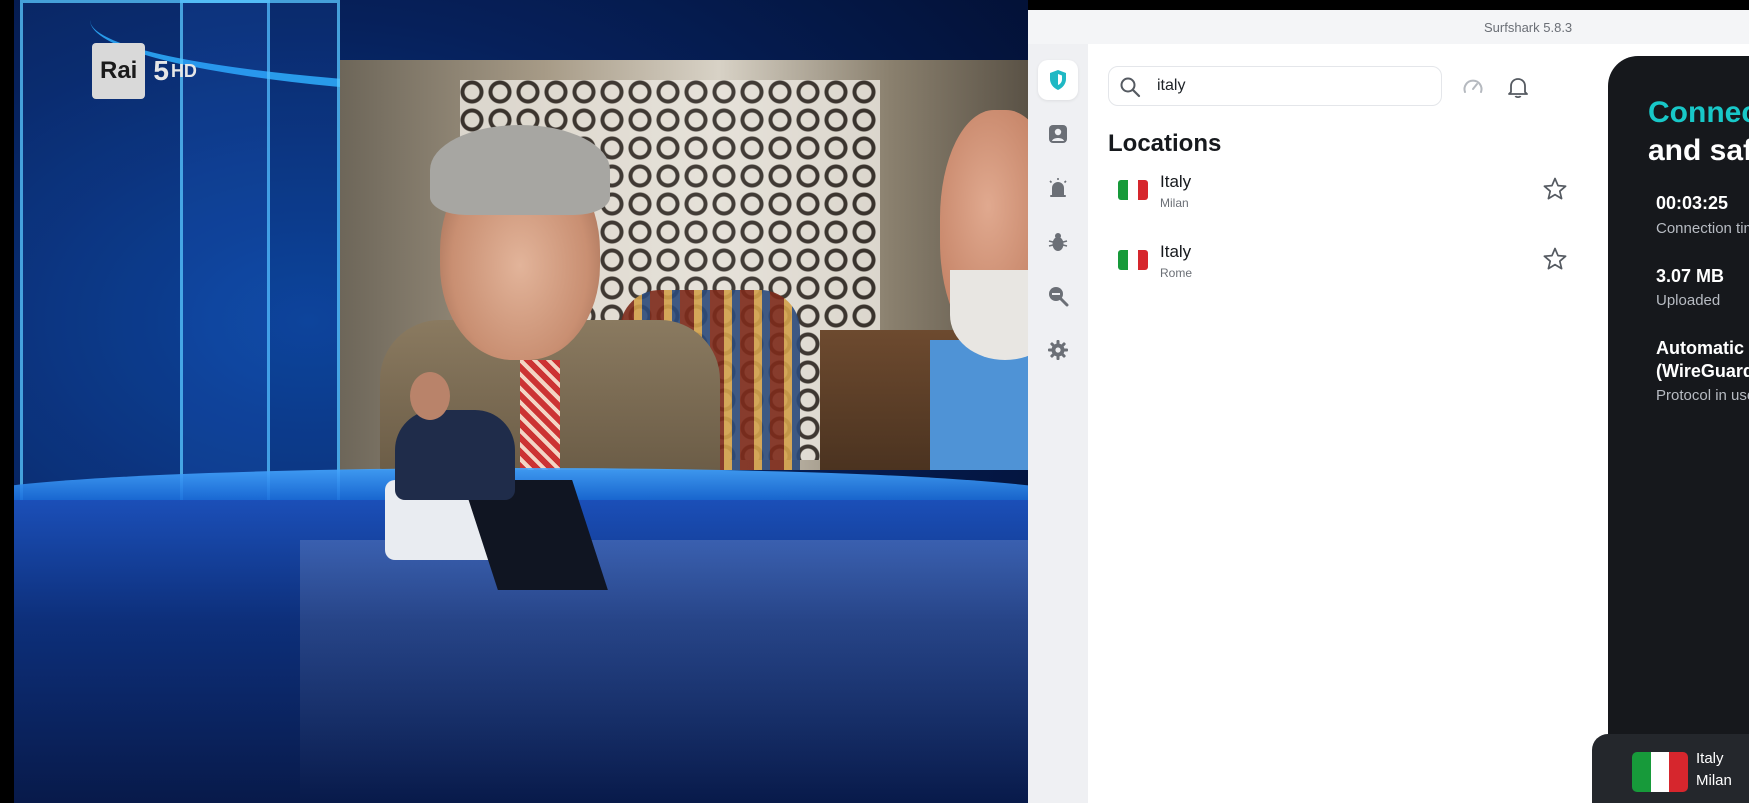  I want to click on bug-icon, so click(1058, 242).